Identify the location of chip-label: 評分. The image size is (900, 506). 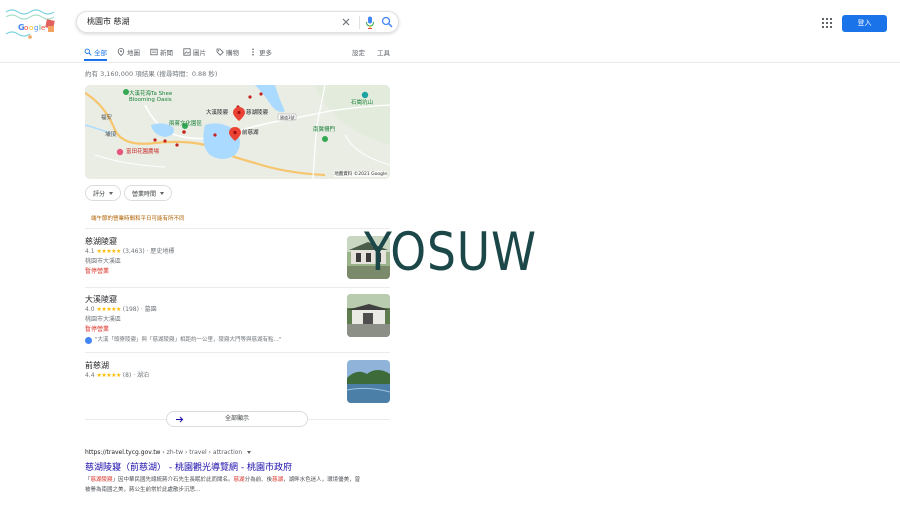
(99, 194).